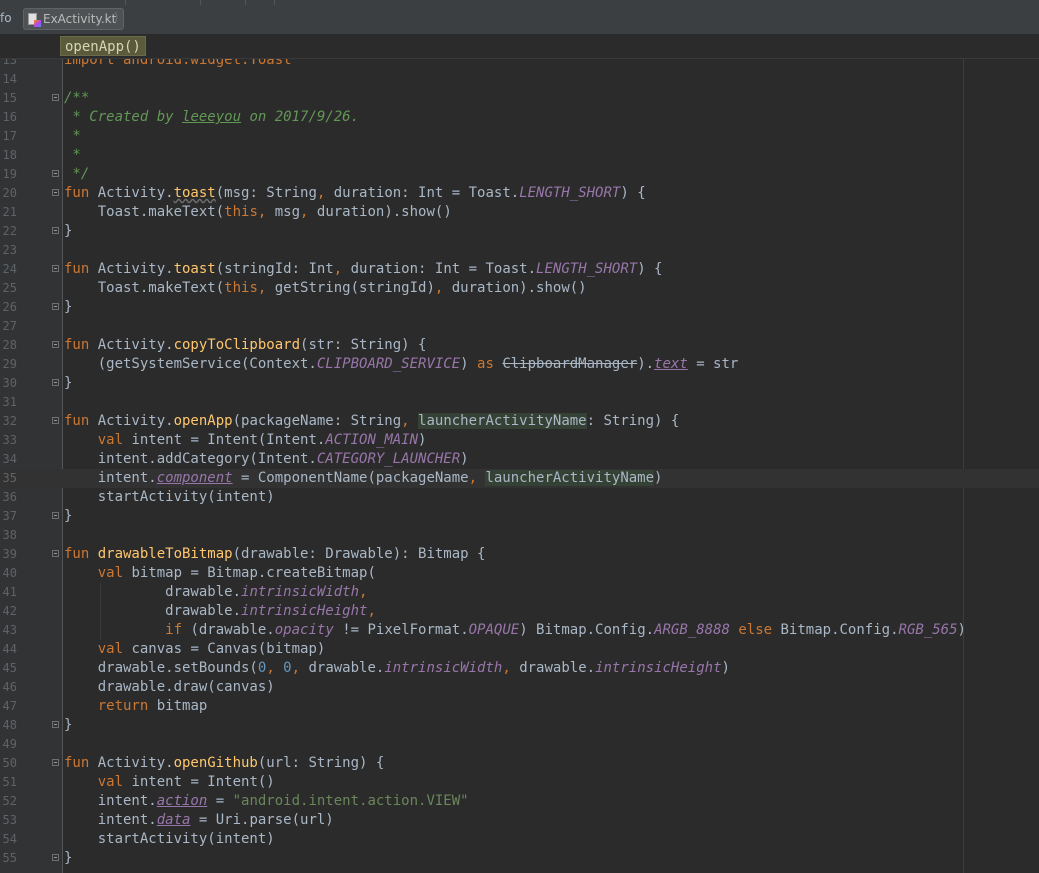  Describe the element at coordinates (9, 516) in the screenshot. I see `line-number: 37` at that location.